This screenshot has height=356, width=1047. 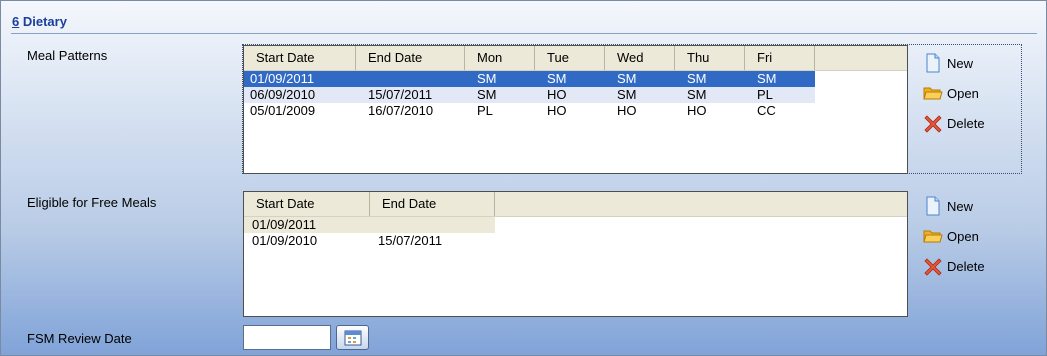 I want to click on fsm-calendar-button, so click(x=352, y=337).